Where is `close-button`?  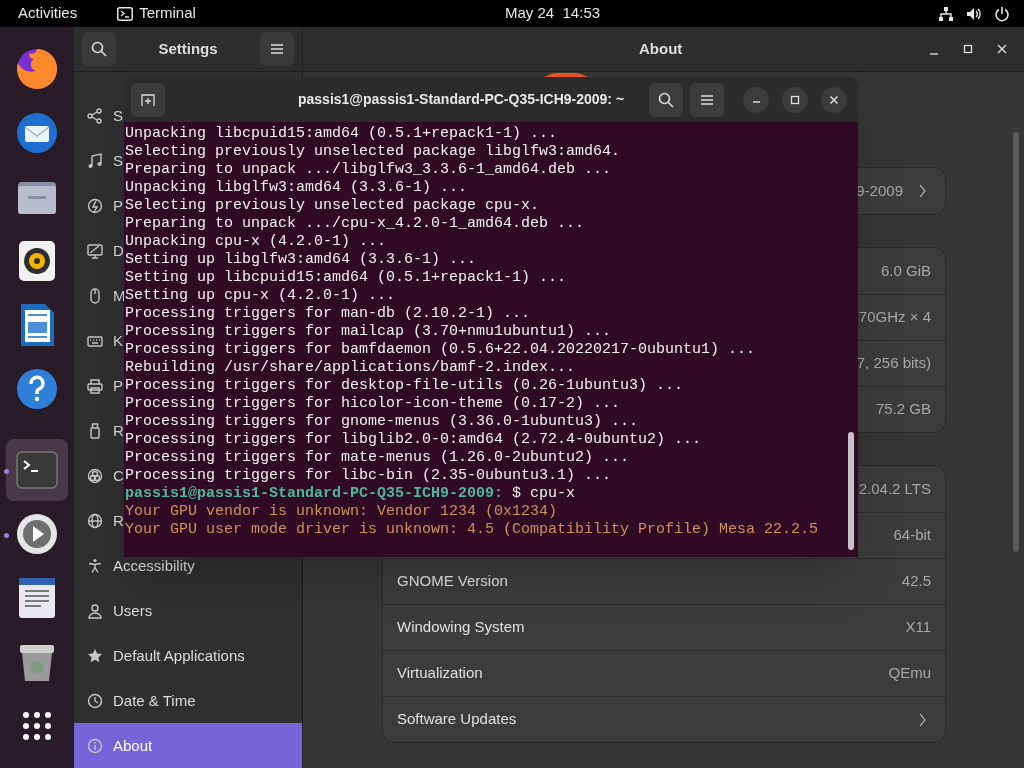 close-button is located at coordinates (834, 99).